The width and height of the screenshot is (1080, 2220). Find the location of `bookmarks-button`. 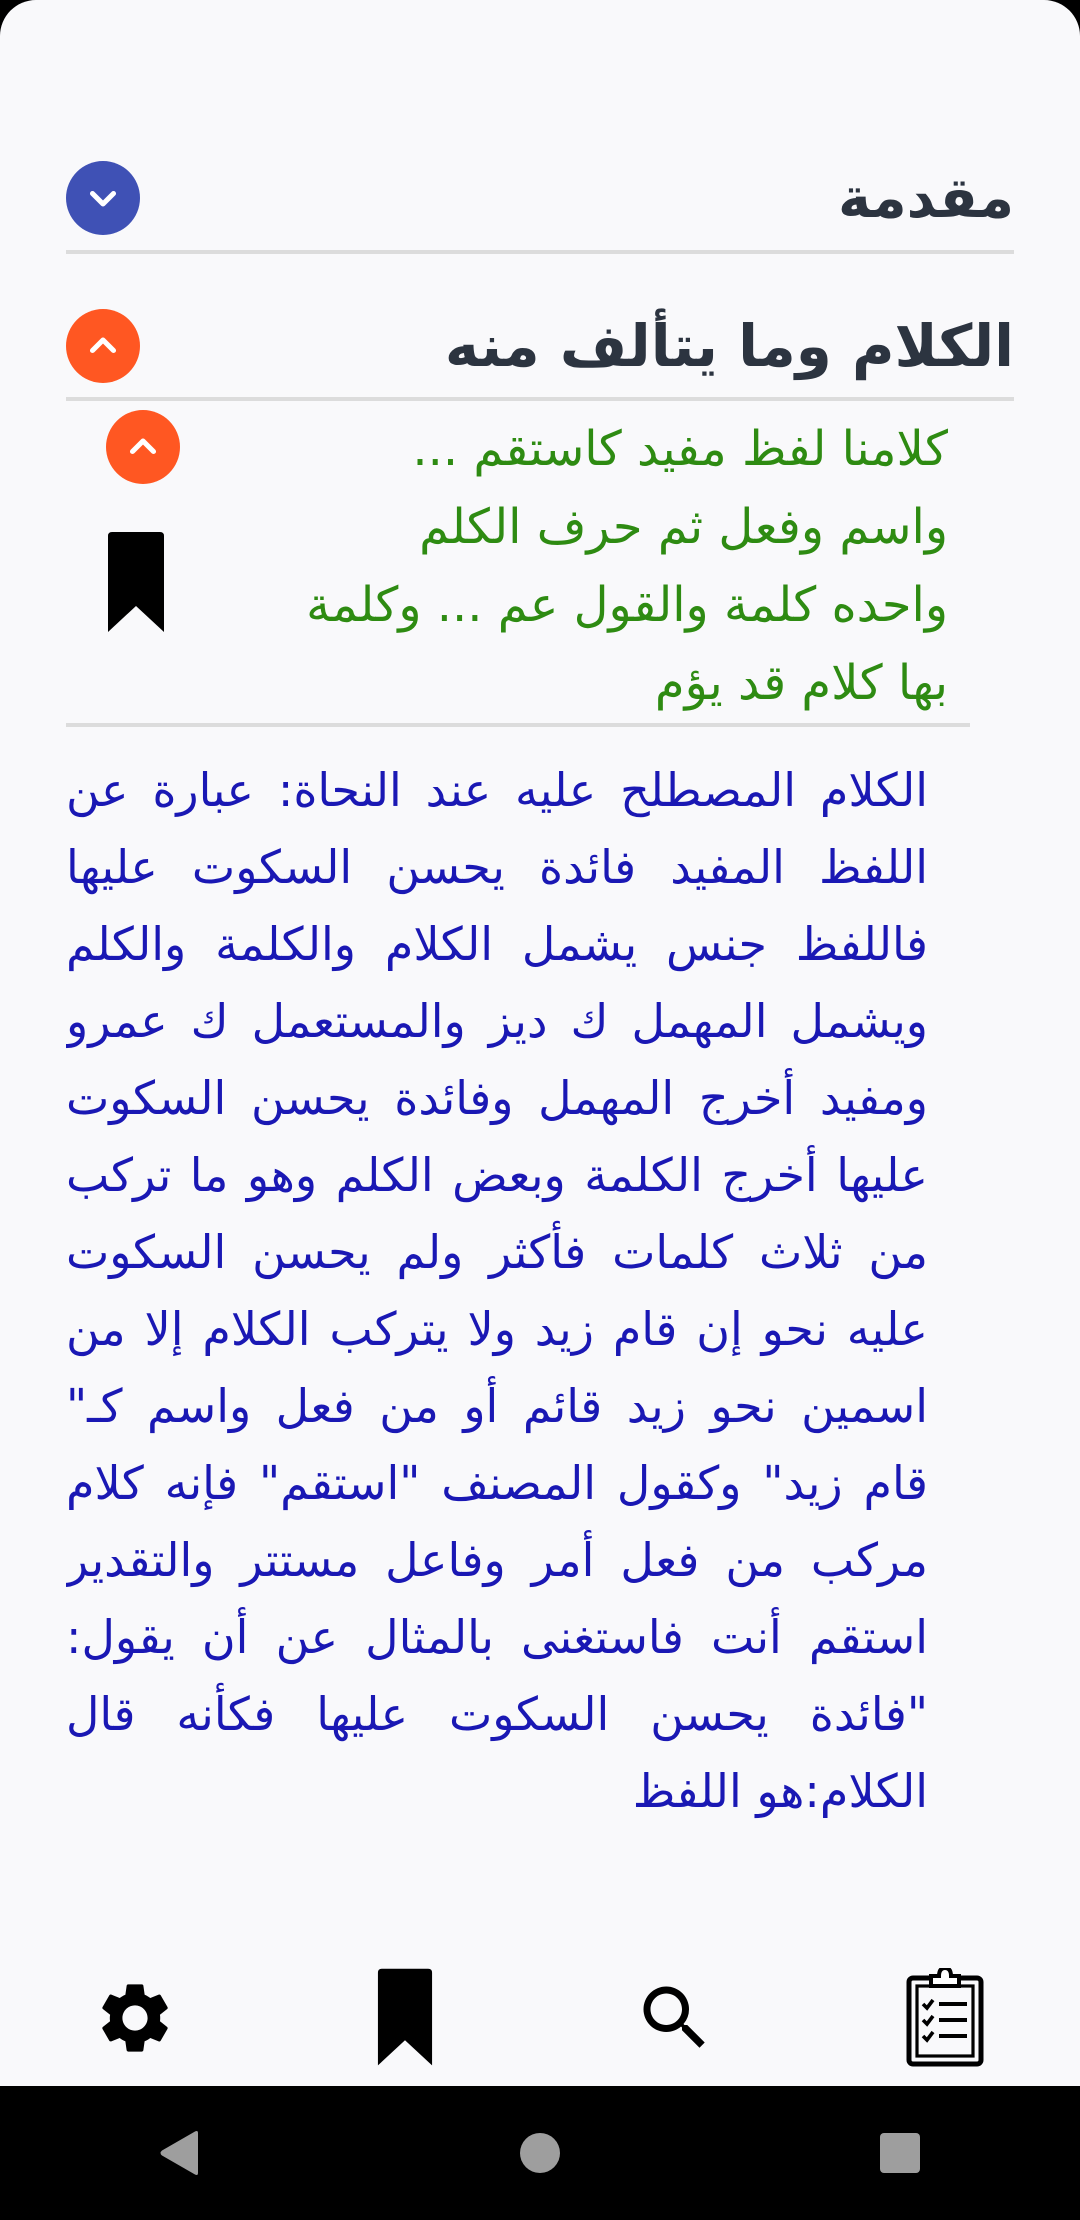

bookmarks-button is located at coordinates (405, 2018).